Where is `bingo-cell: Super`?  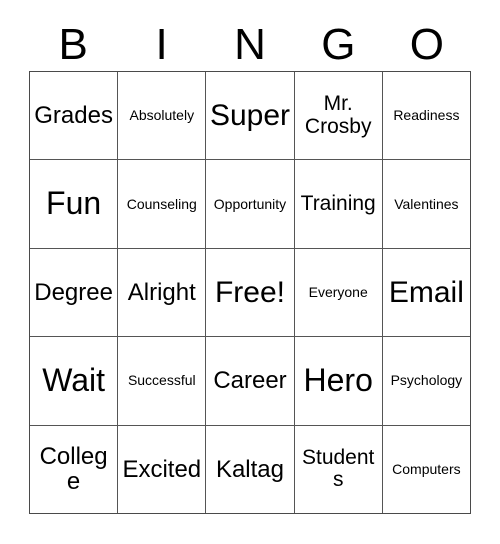 bingo-cell: Super is located at coordinates (250, 116).